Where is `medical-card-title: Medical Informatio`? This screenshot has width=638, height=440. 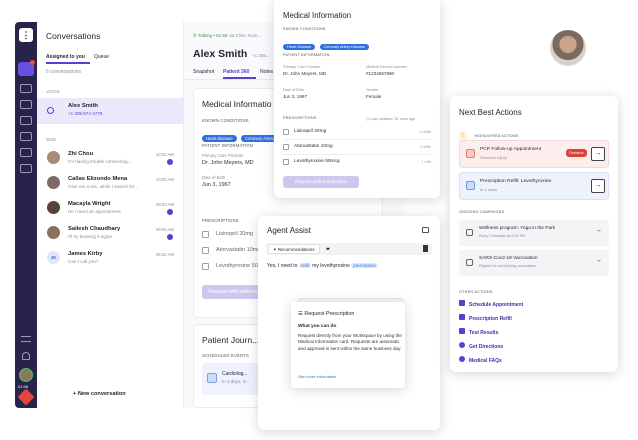
medical-card-title: Medical Informatio is located at coordinates (237, 104).